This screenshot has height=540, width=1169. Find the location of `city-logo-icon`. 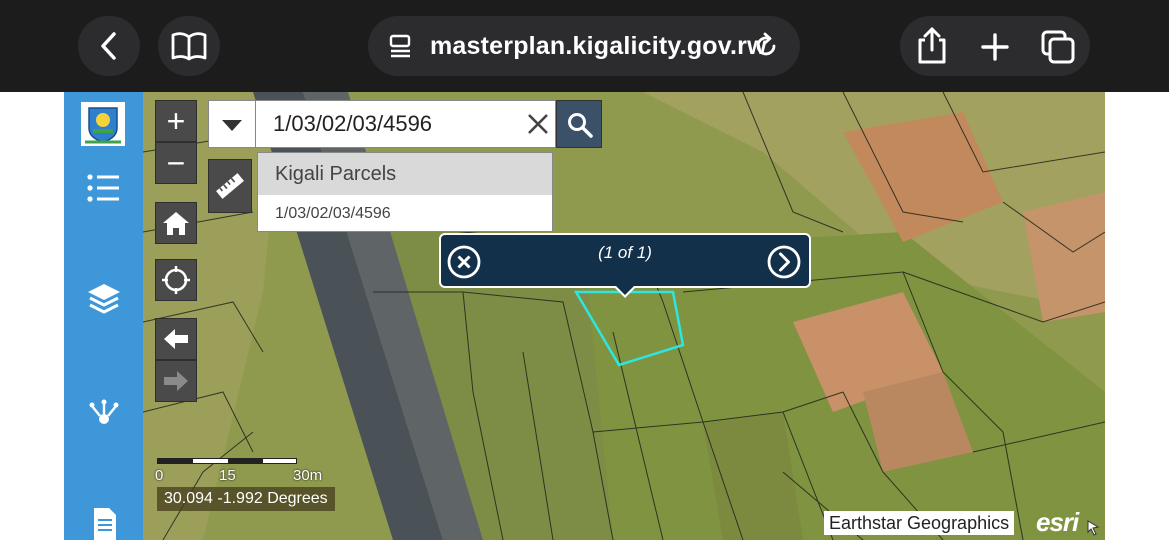

city-logo-icon is located at coordinates (103, 125).